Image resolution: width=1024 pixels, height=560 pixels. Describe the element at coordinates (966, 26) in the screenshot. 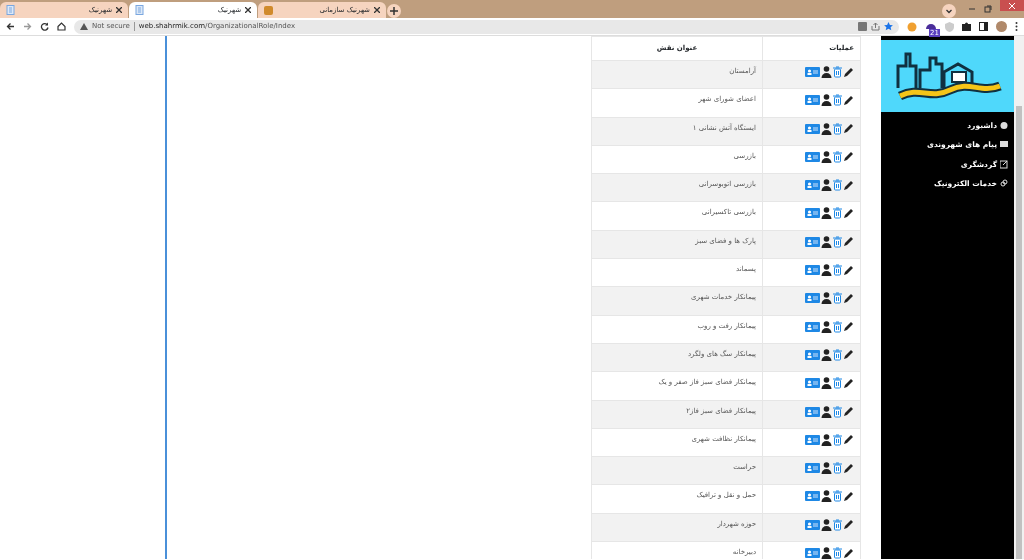

I see `puzzle-icon` at that location.